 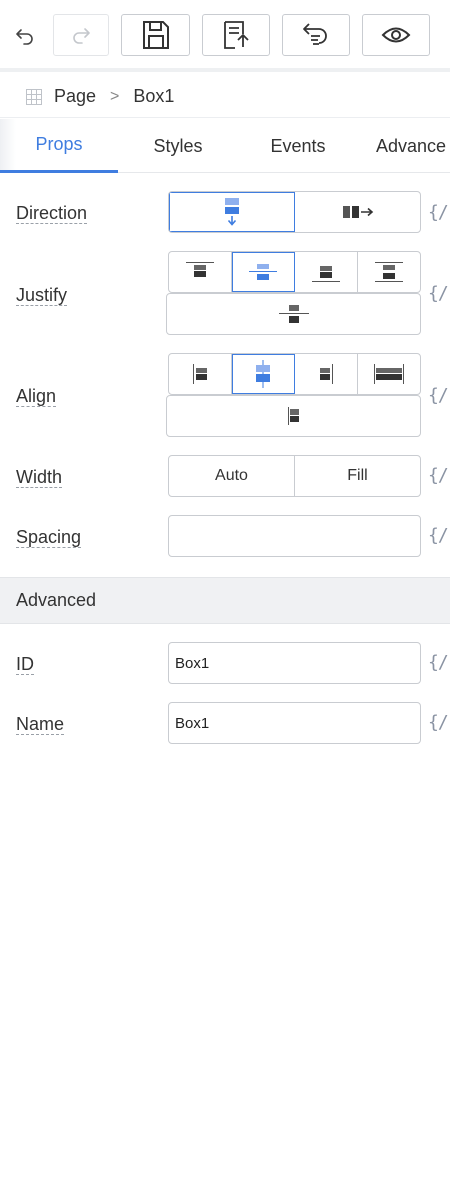 What do you see at coordinates (25, 664) in the screenshot?
I see `id-label: ID` at bounding box center [25, 664].